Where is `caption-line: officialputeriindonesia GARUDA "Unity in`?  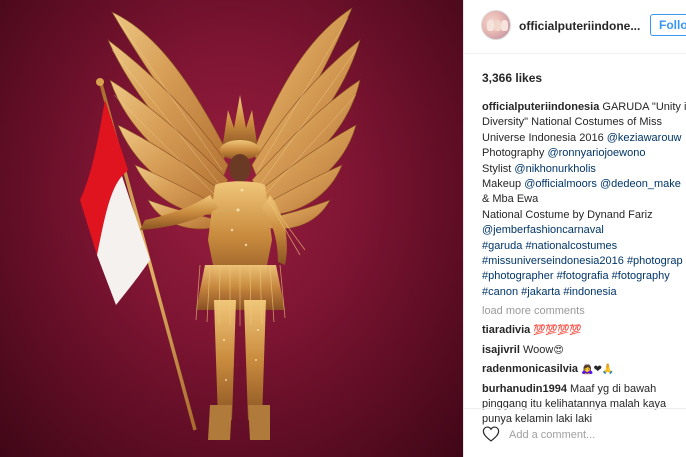
caption-line: officialputeriindonesia GARUDA "Unity in is located at coordinates (584, 107).